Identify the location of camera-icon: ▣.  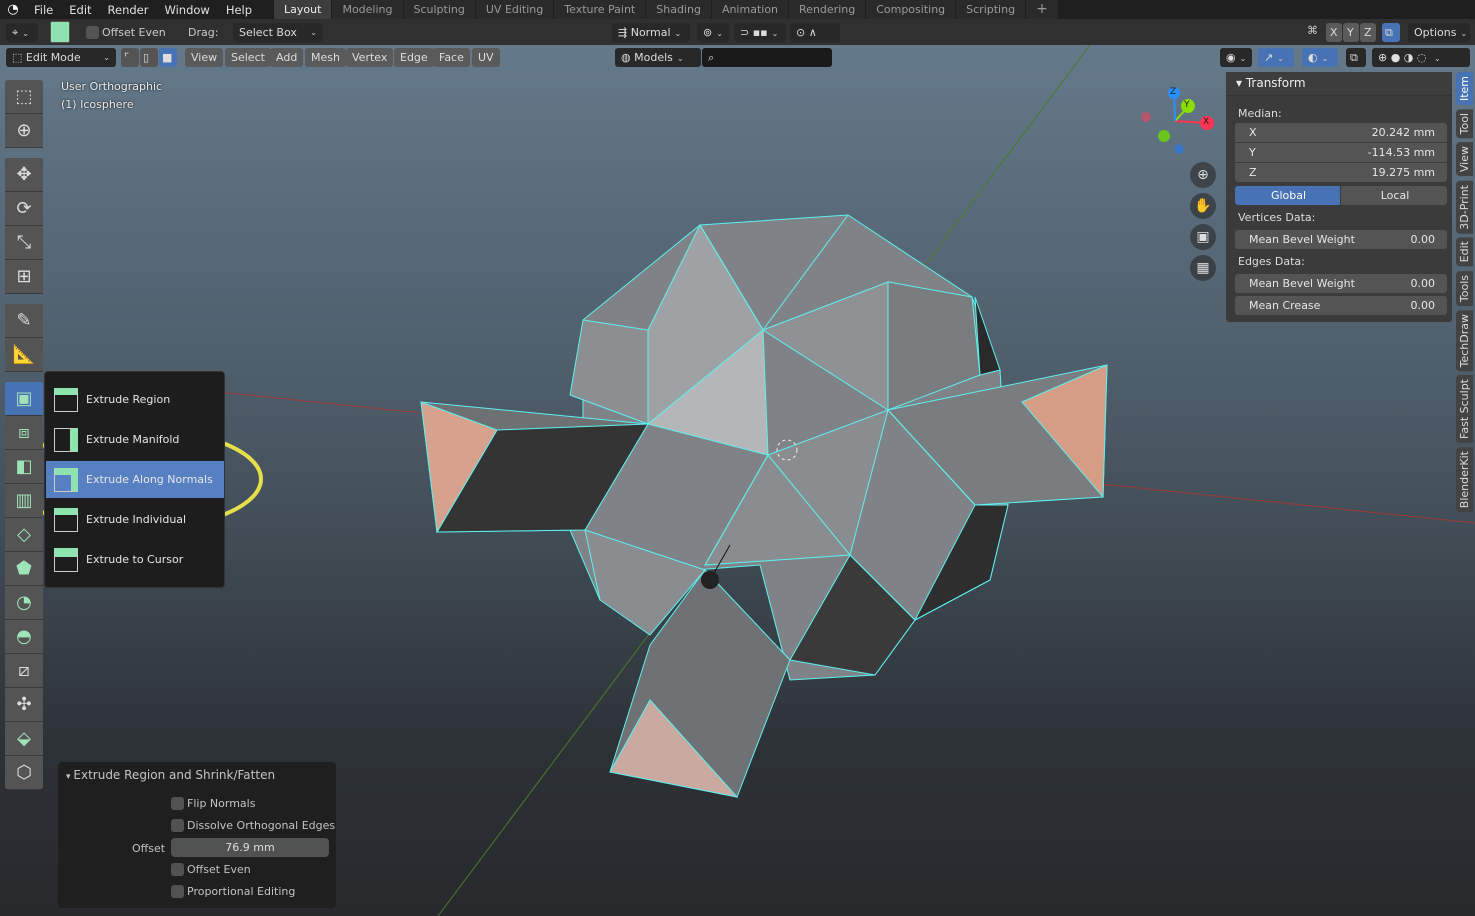
(1203, 237).